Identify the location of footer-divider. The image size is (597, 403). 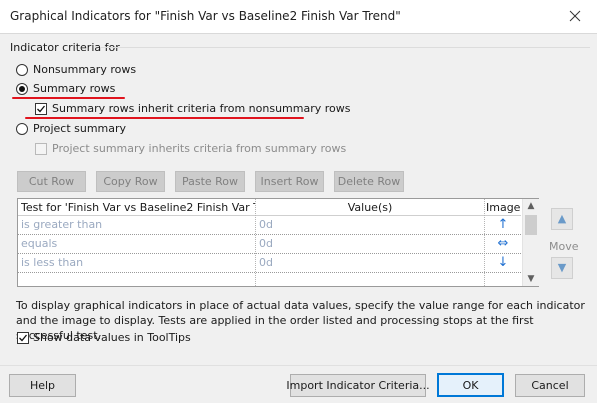
(298, 365).